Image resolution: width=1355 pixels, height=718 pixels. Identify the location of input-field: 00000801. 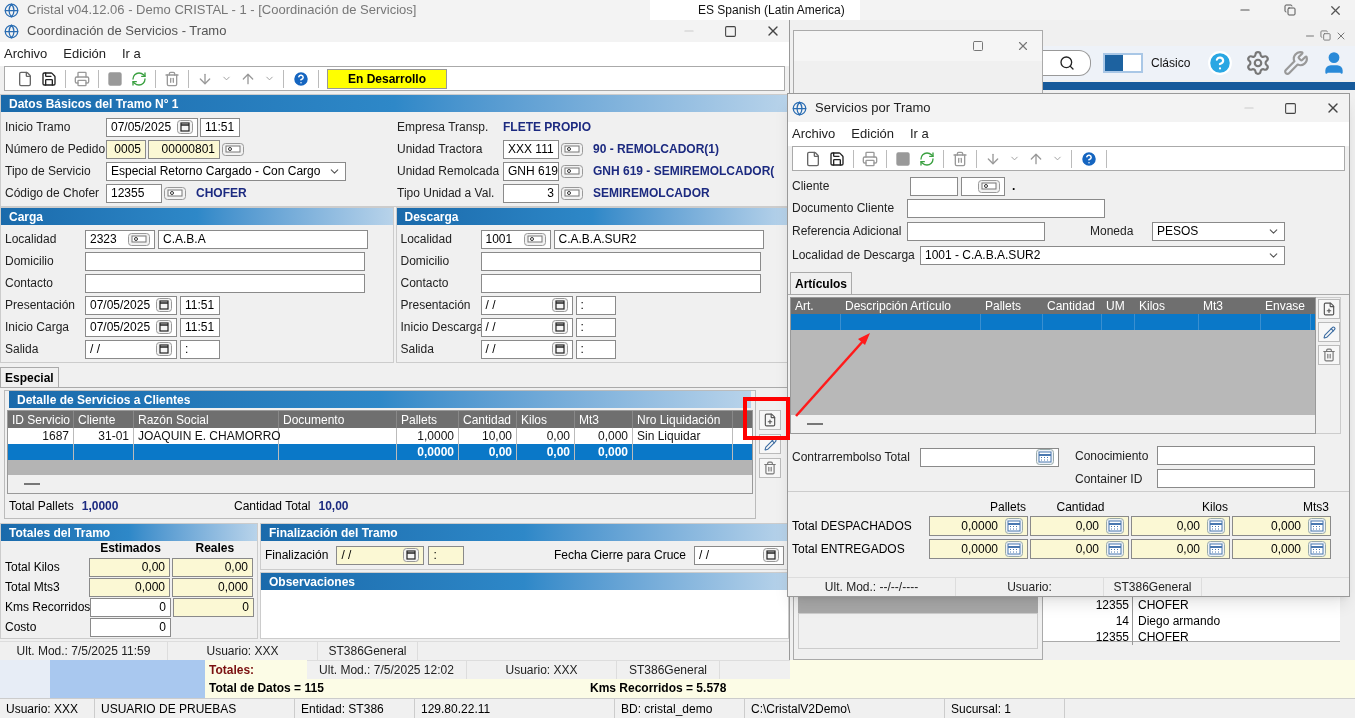
(184, 149).